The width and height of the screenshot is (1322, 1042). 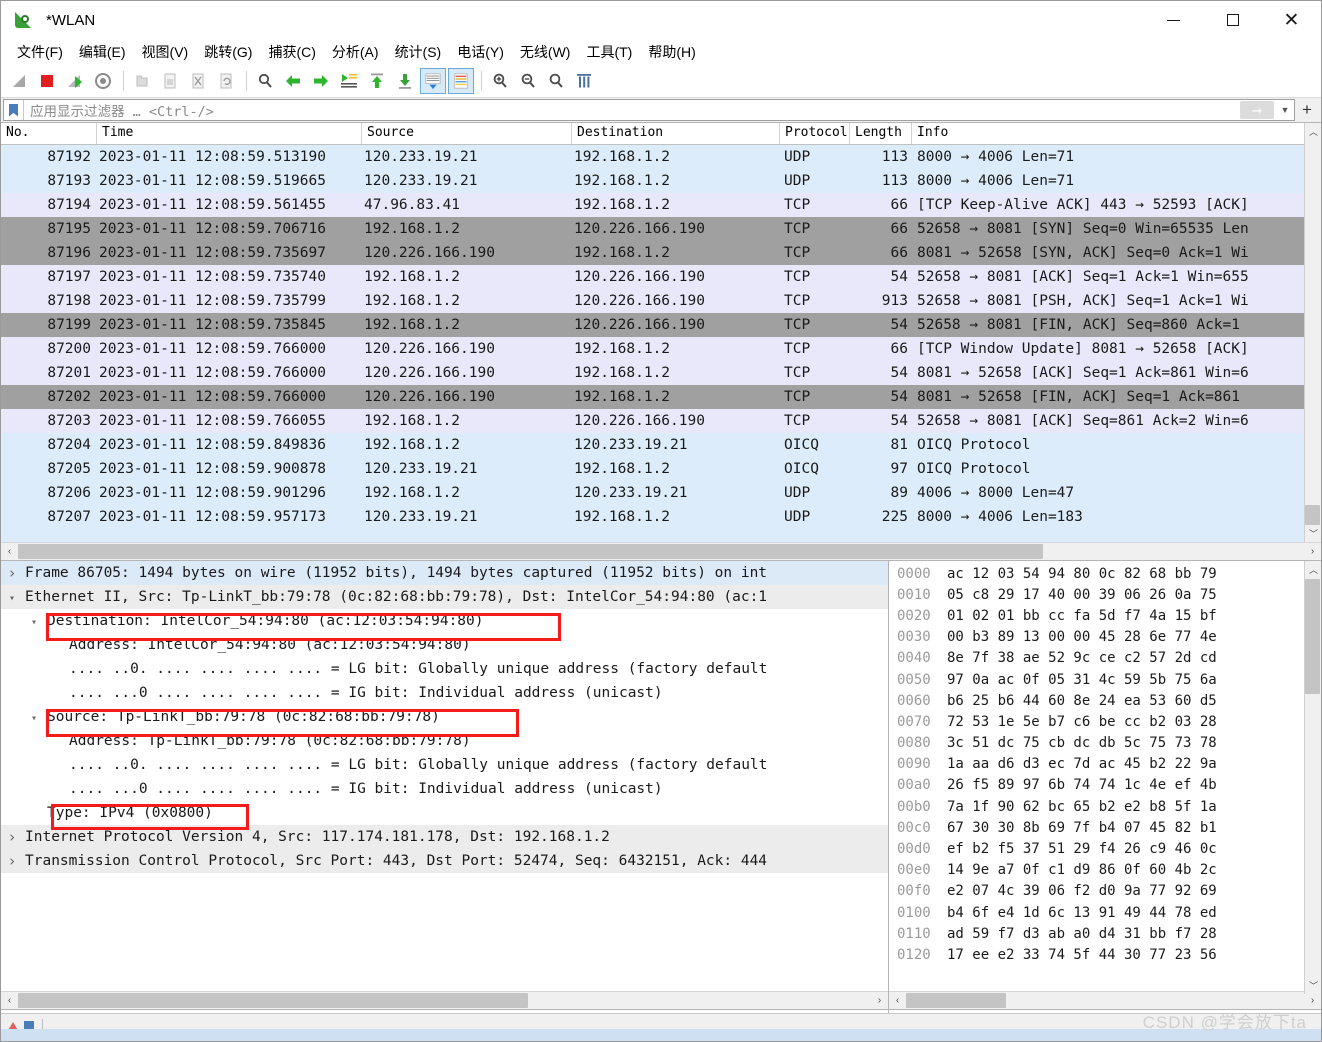 What do you see at coordinates (1105, 658) in the screenshot?
I see `hex-row: 0040 8e 7f 38 ae 52 9c ce c2 57 2d cd` at bounding box center [1105, 658].